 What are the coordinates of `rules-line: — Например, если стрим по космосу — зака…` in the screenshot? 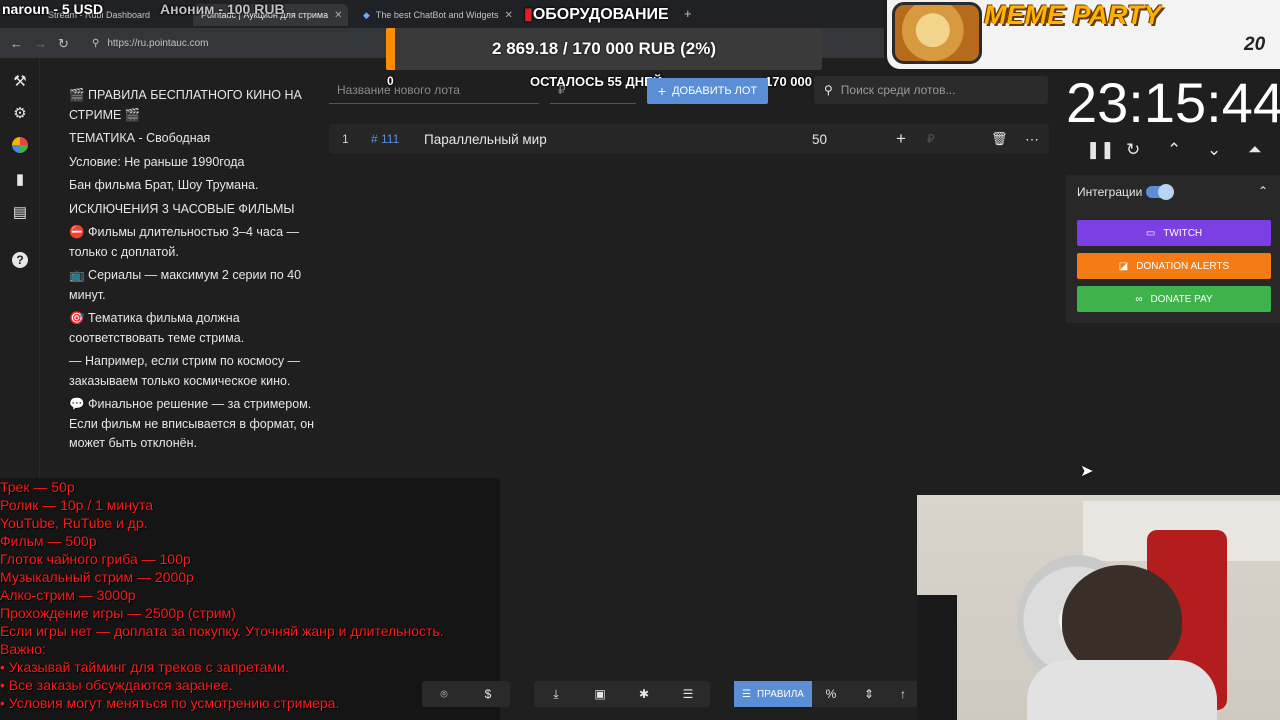 It's located at (185, 371).